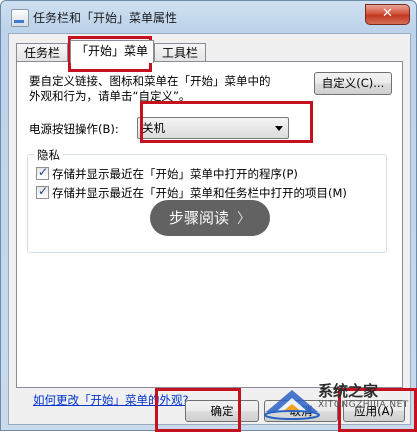 This screenshot has width=417, height=432. I want to click on recent-programs-label: 存储并显示最近在「开始」菜单中打开的程序(P), so click(175, 174).